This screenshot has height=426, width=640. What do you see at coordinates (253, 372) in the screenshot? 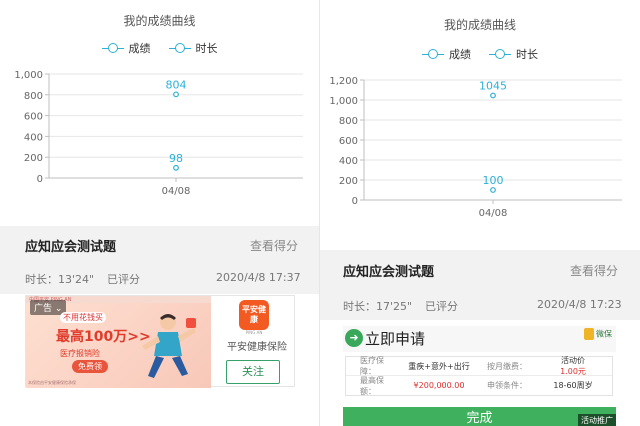
I see `follow-button: 关注` at bounding box center [253, 372].